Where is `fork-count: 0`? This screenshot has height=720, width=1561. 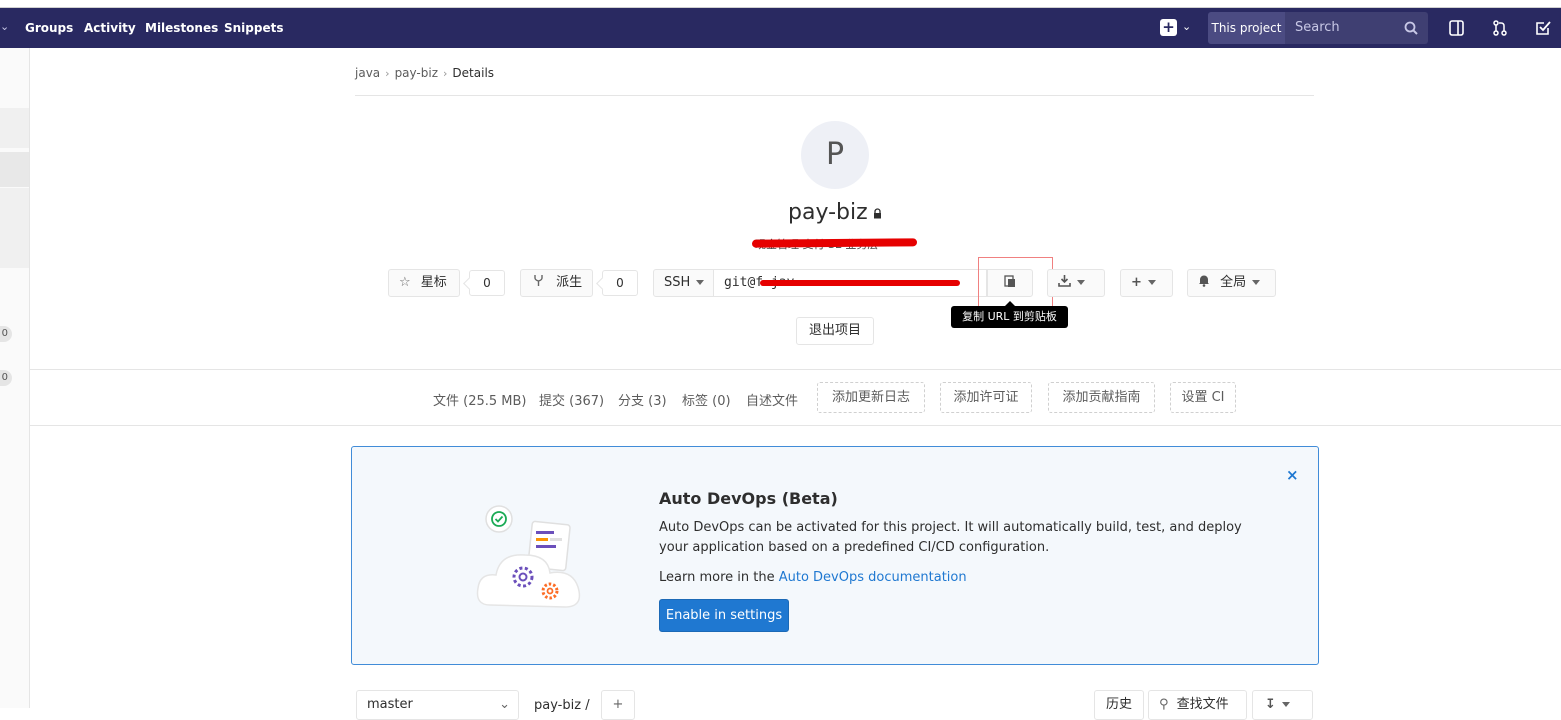 fork-count: 0 is located at coordinates (620, 283).